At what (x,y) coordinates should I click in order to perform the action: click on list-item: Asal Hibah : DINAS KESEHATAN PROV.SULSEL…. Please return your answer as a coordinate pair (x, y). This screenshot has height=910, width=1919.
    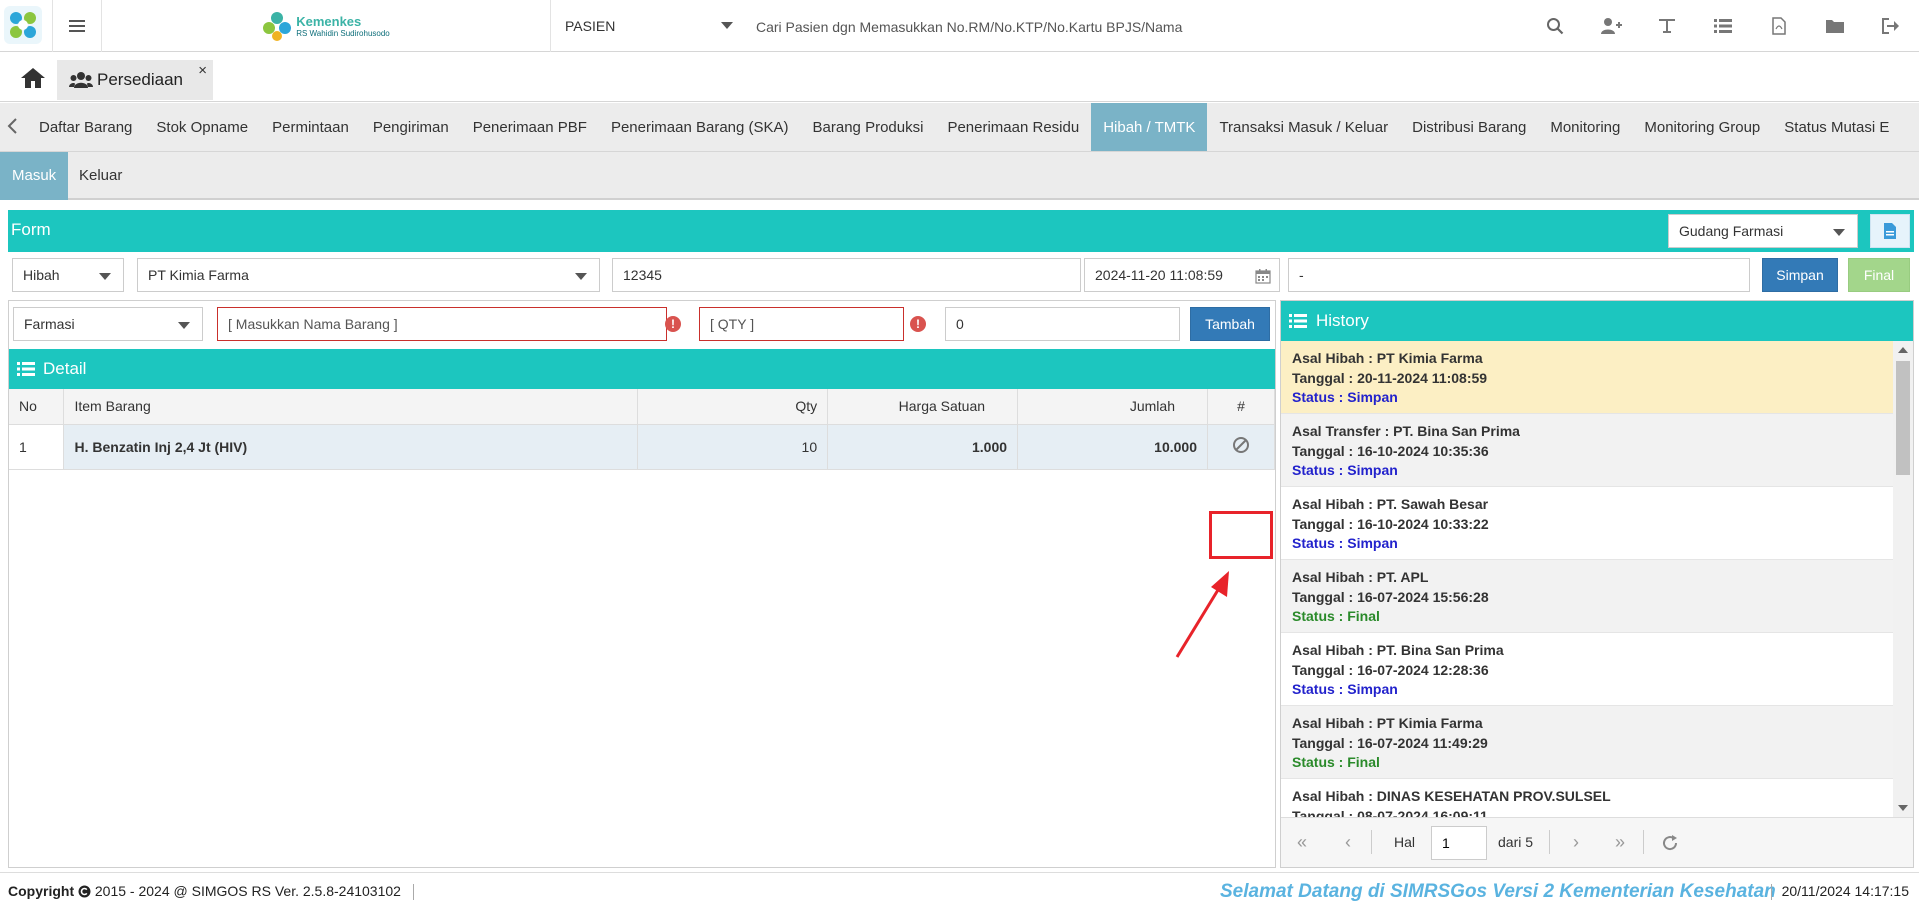
    Looking at the image, I should click on (1587, 798).